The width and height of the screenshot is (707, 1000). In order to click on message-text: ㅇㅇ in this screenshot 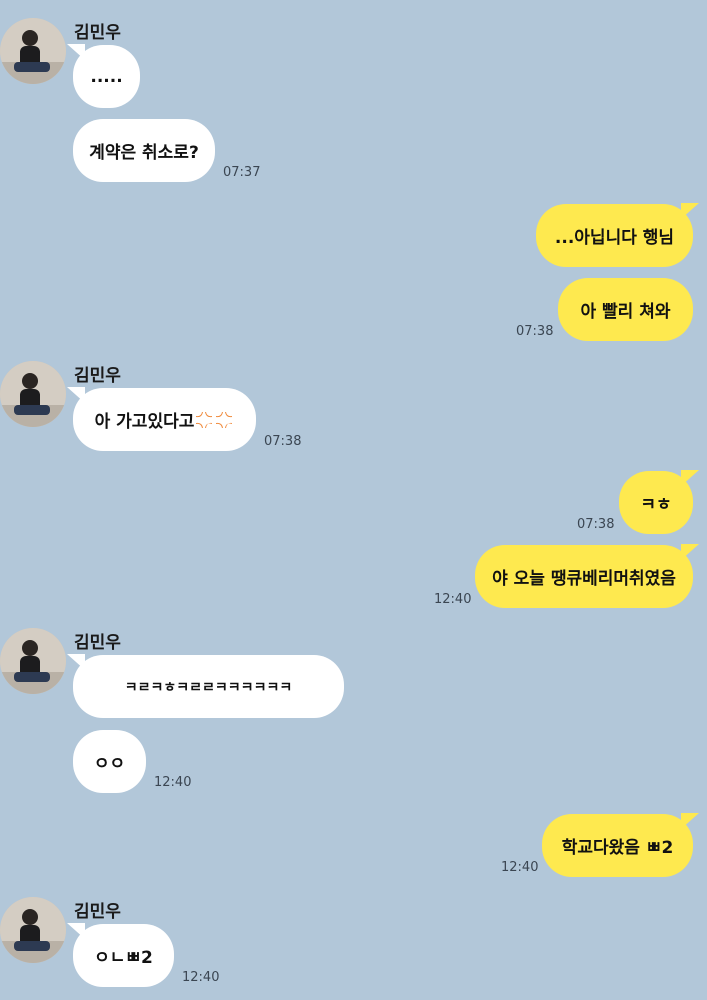, I will do `click(109, 764)`.